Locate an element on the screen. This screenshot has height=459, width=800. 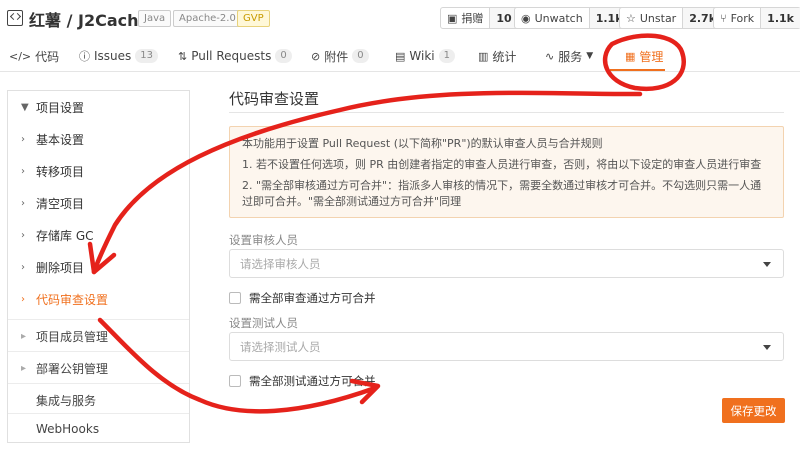
title-divider is located at coordinates (506, 112).